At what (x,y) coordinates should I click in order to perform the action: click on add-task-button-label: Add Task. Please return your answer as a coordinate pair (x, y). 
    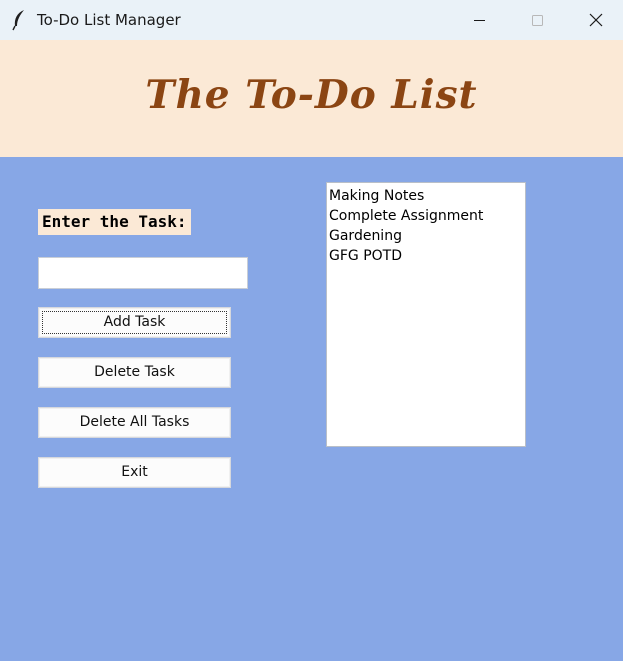
    Looking at the image, I should click on (134, 322).